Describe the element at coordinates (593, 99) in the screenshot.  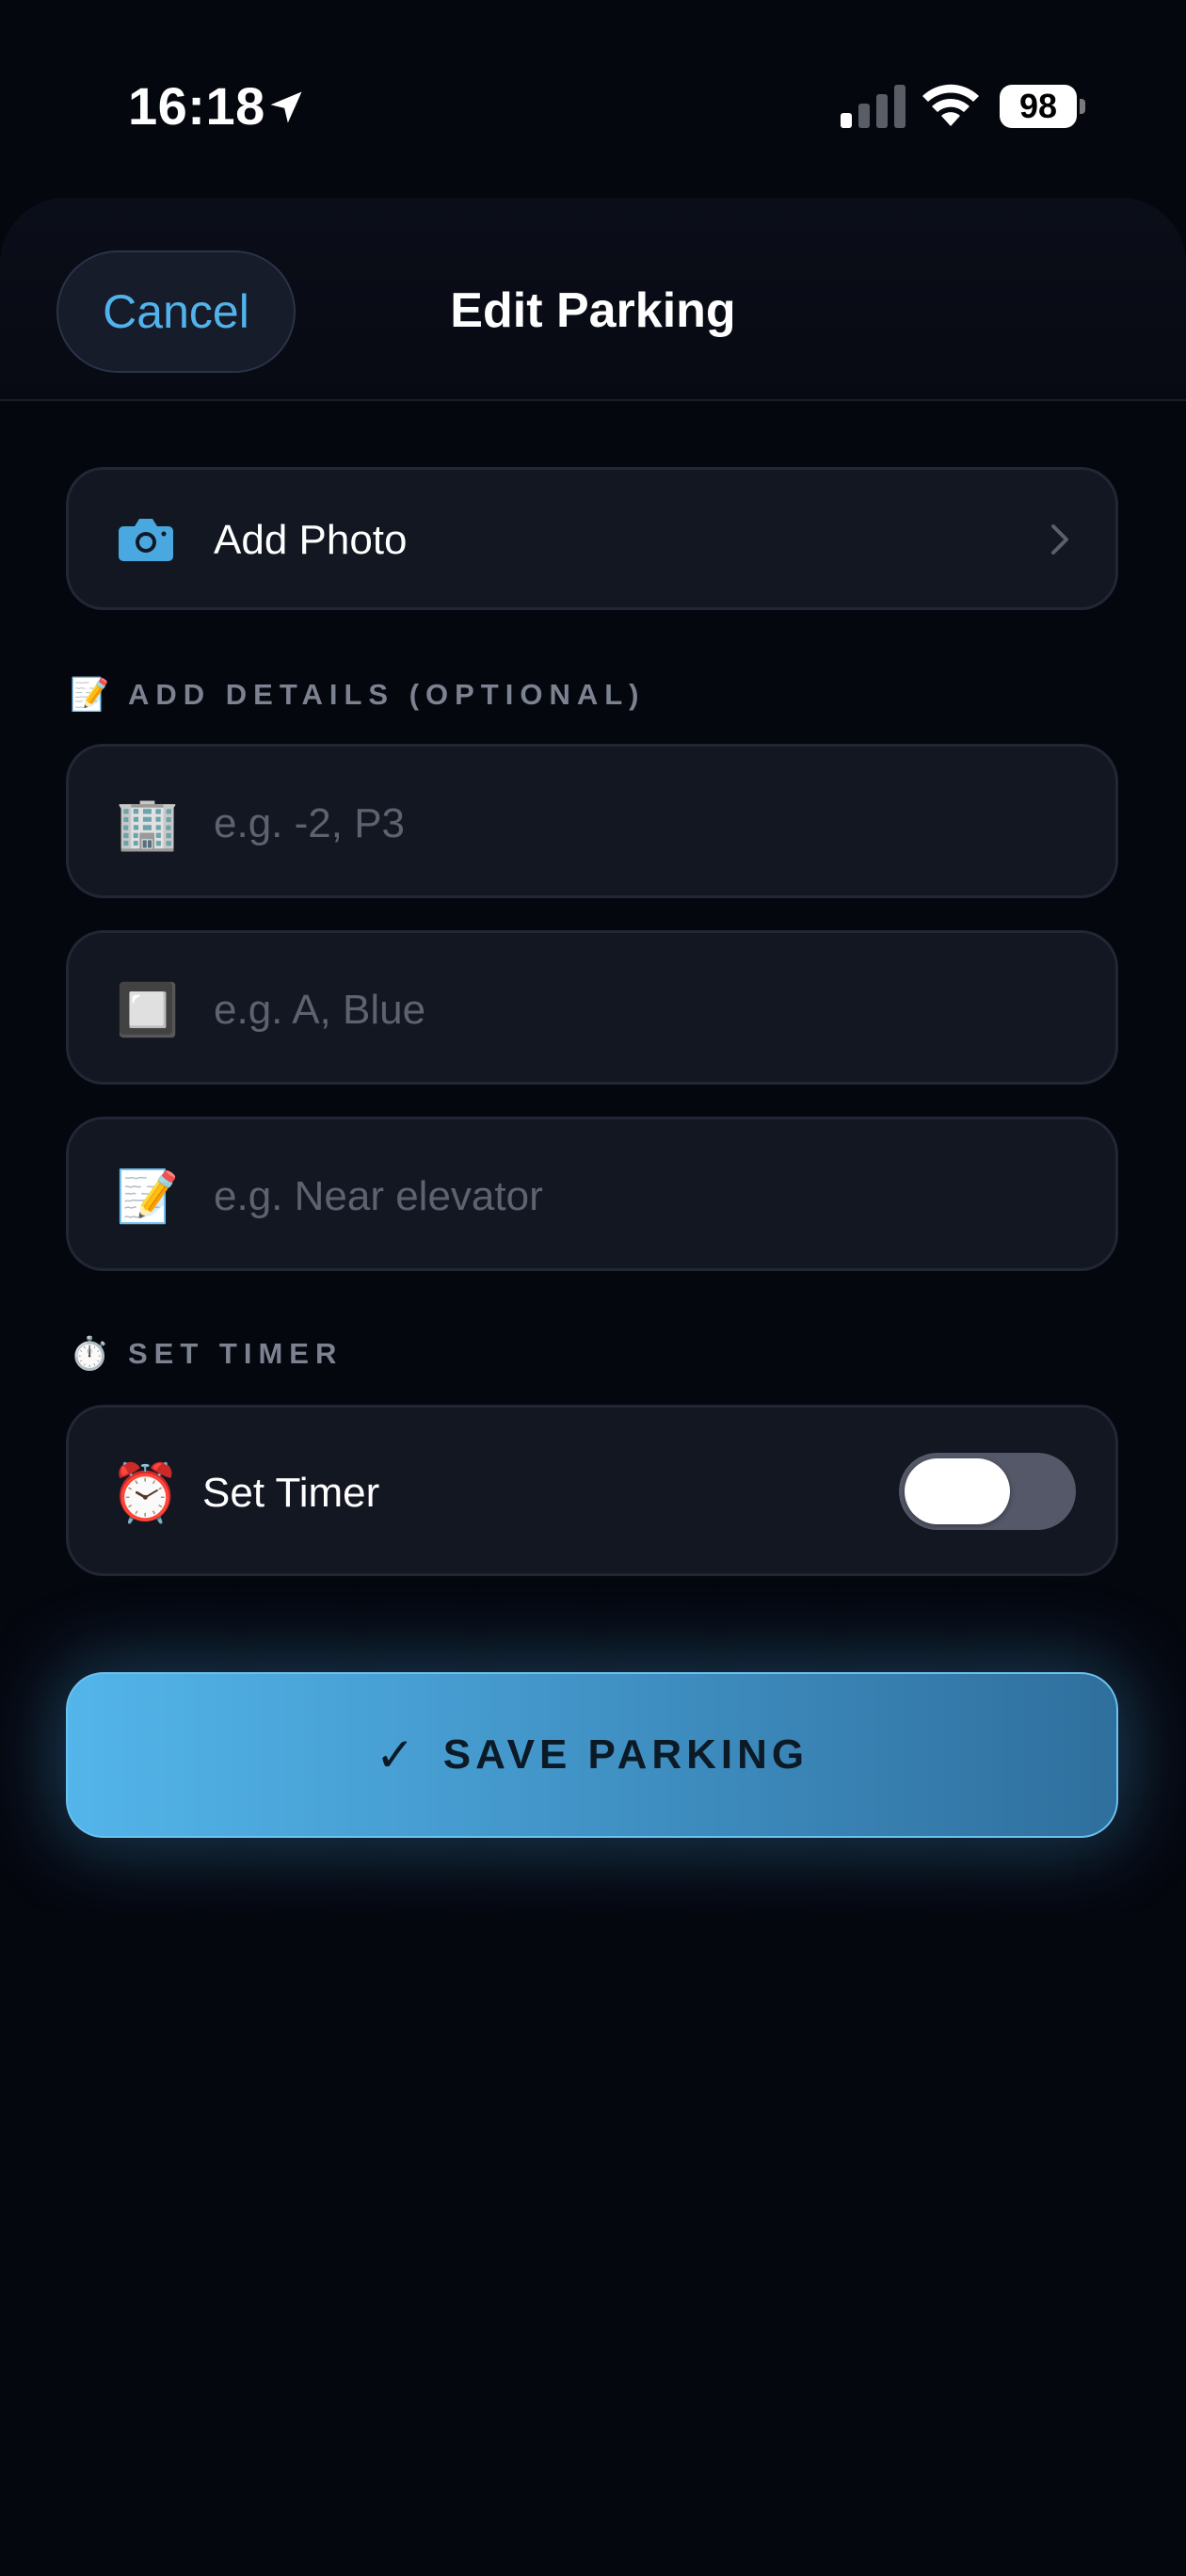
I see `status-bar: 16:18 98` at that location.